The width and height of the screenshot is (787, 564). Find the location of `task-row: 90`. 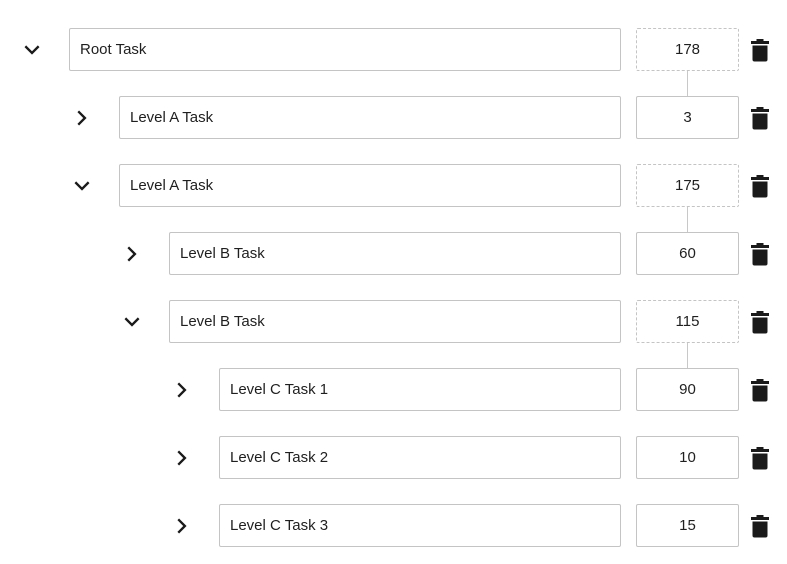

task-row: 90 is located at coordinates (393, 389).